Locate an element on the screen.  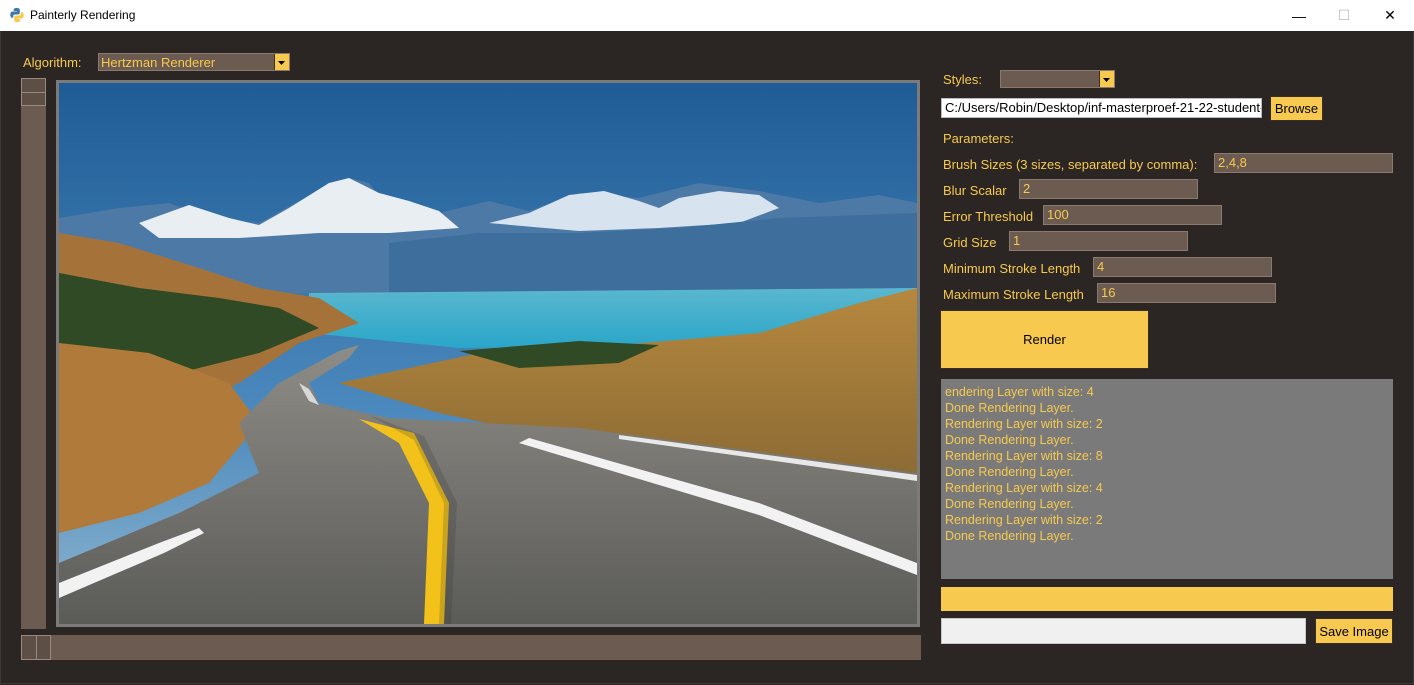
styles-dropdown is located at coordinates (1057, 79).